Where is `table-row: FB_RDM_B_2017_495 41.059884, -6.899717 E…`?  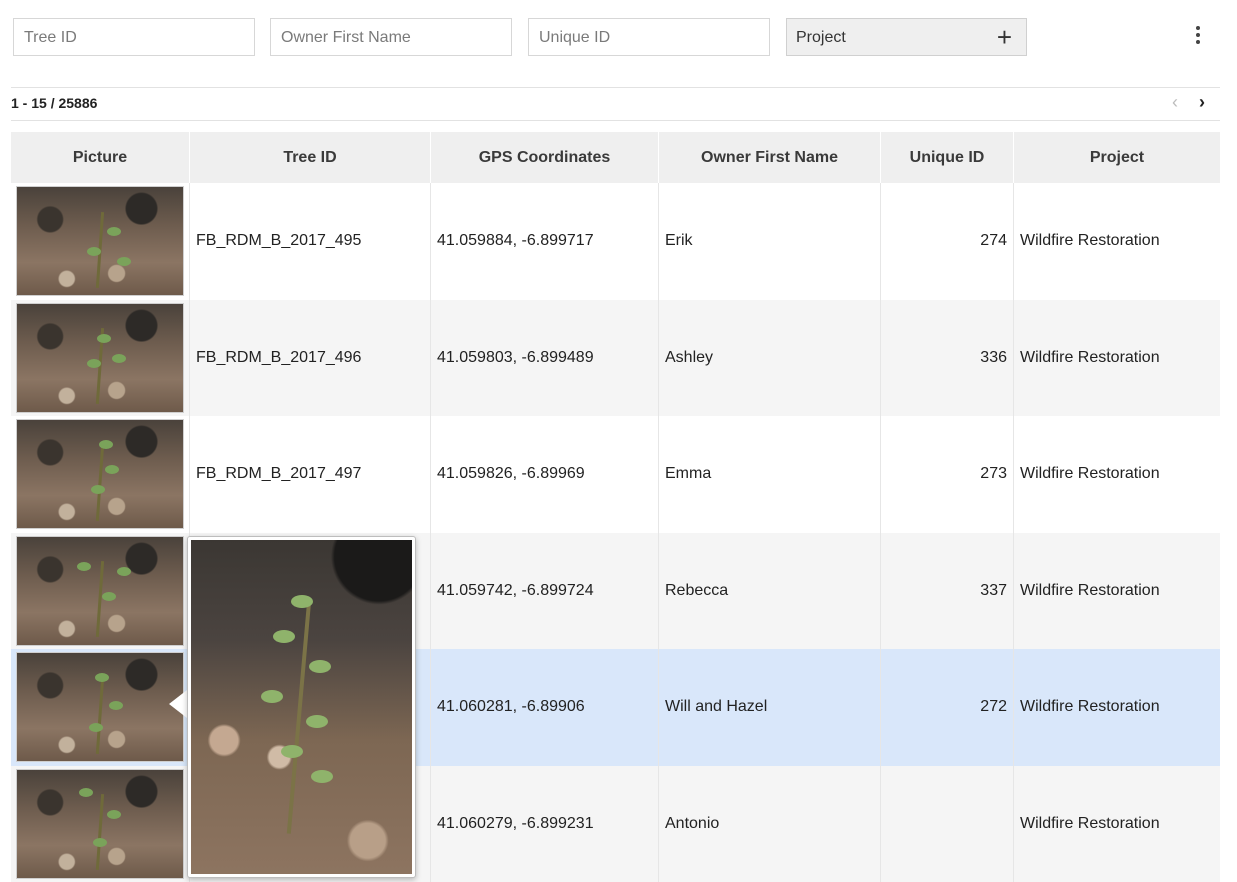
table-row: FB_RDM_B_2017_495 41.059884, -6.899717 E… is located at coordinates (615, 241).